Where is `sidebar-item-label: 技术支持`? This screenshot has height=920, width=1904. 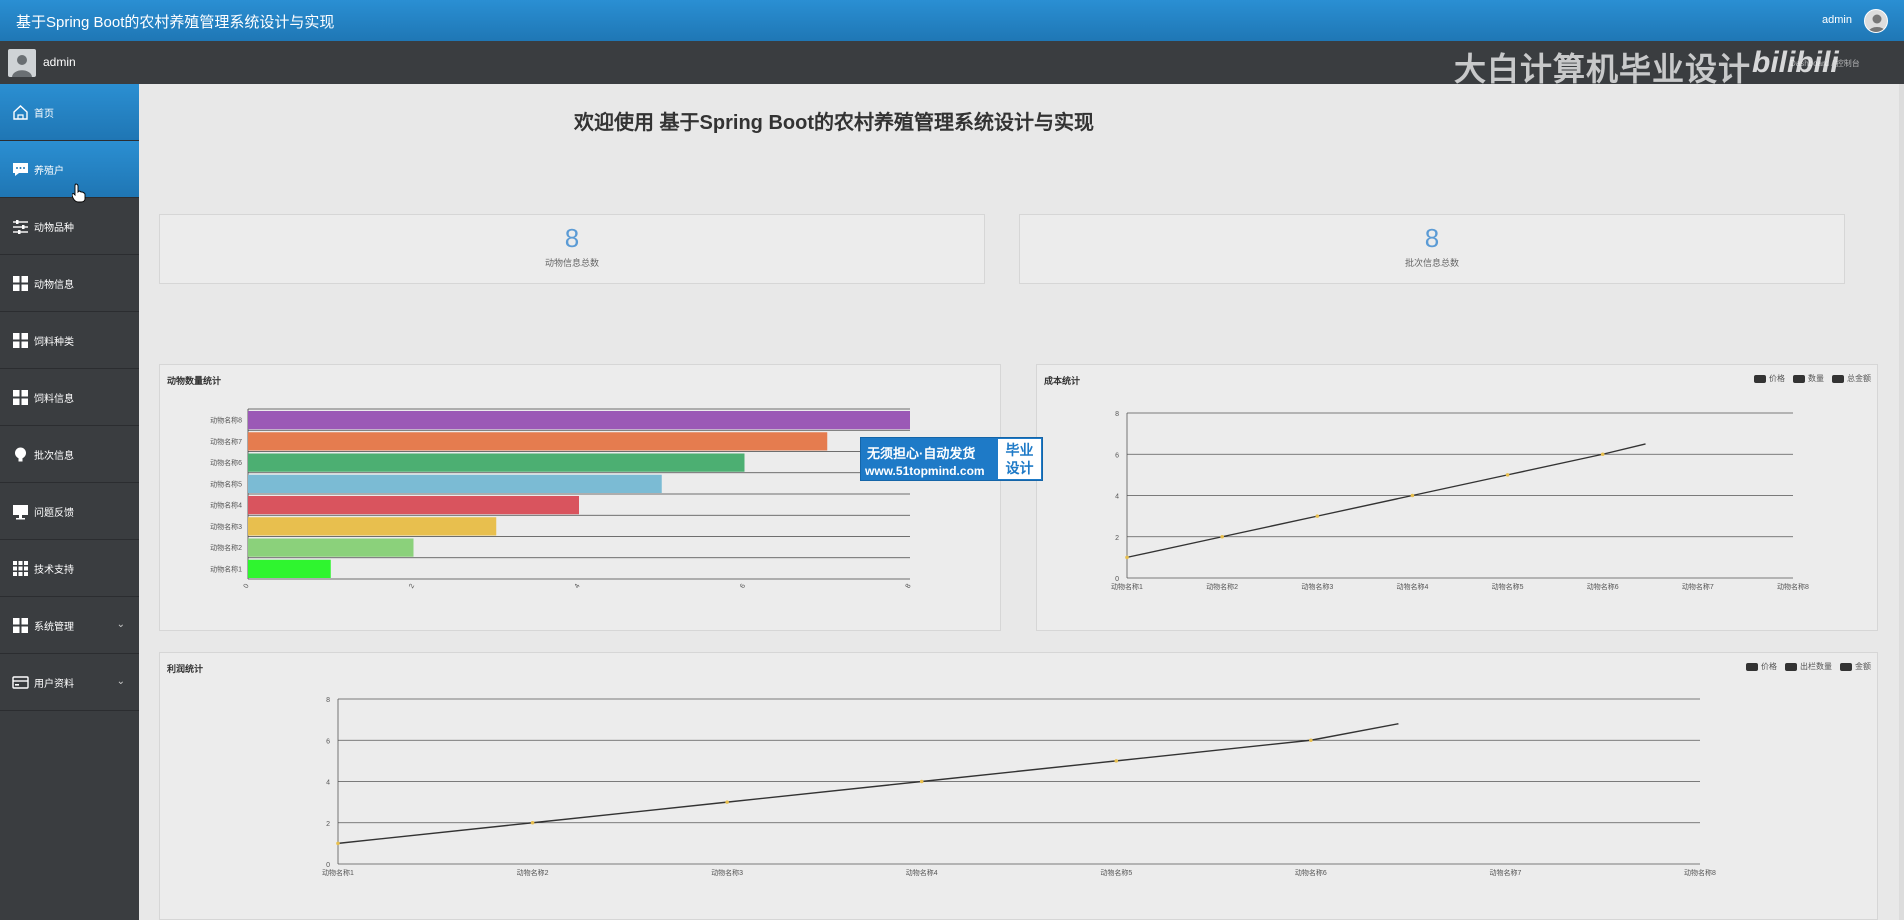
sidebar-item-label: 技术支持 is located at coordinates (54, 570).